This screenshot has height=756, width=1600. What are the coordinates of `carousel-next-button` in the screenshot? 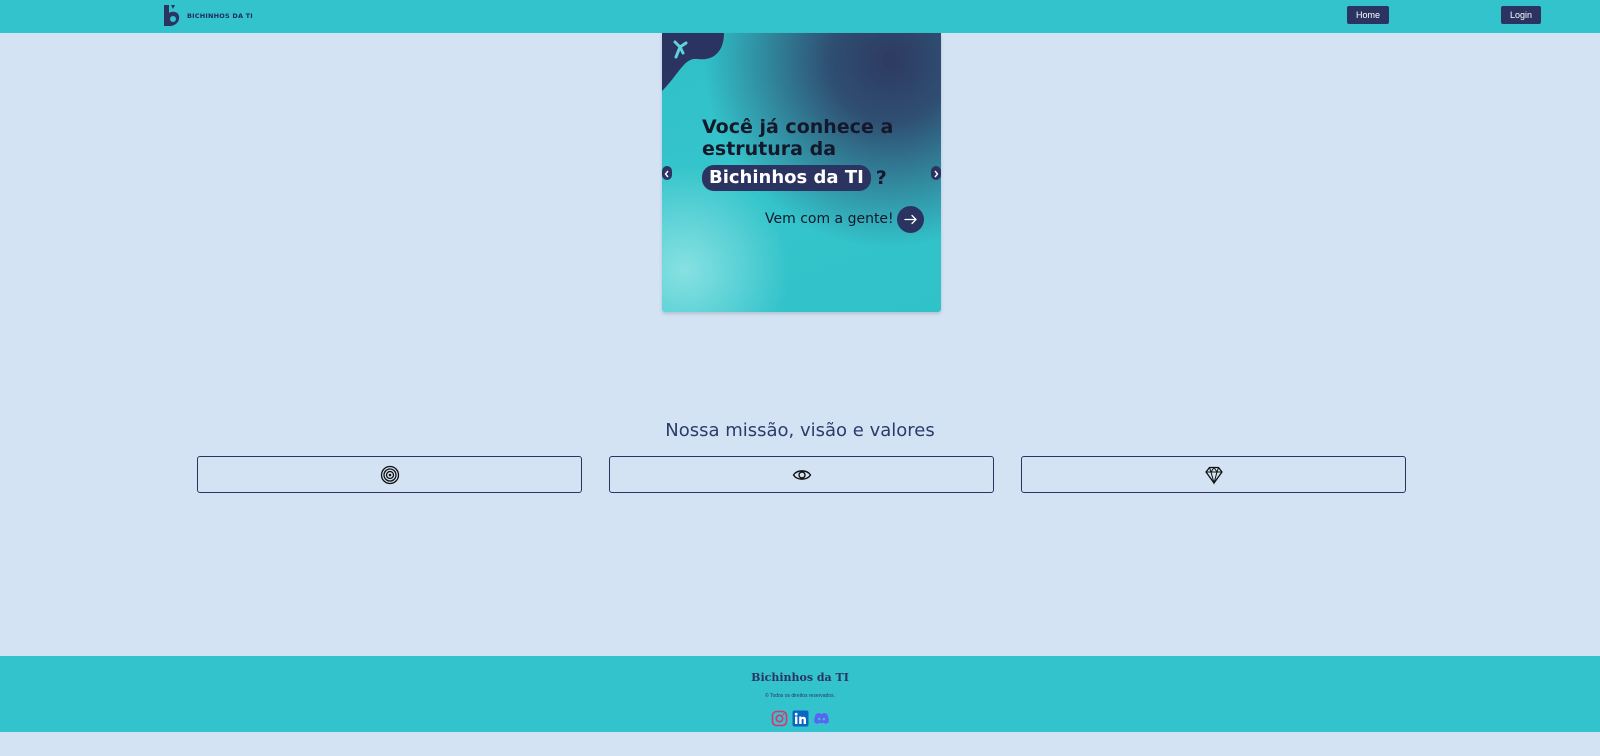 It's located at (936, 173).